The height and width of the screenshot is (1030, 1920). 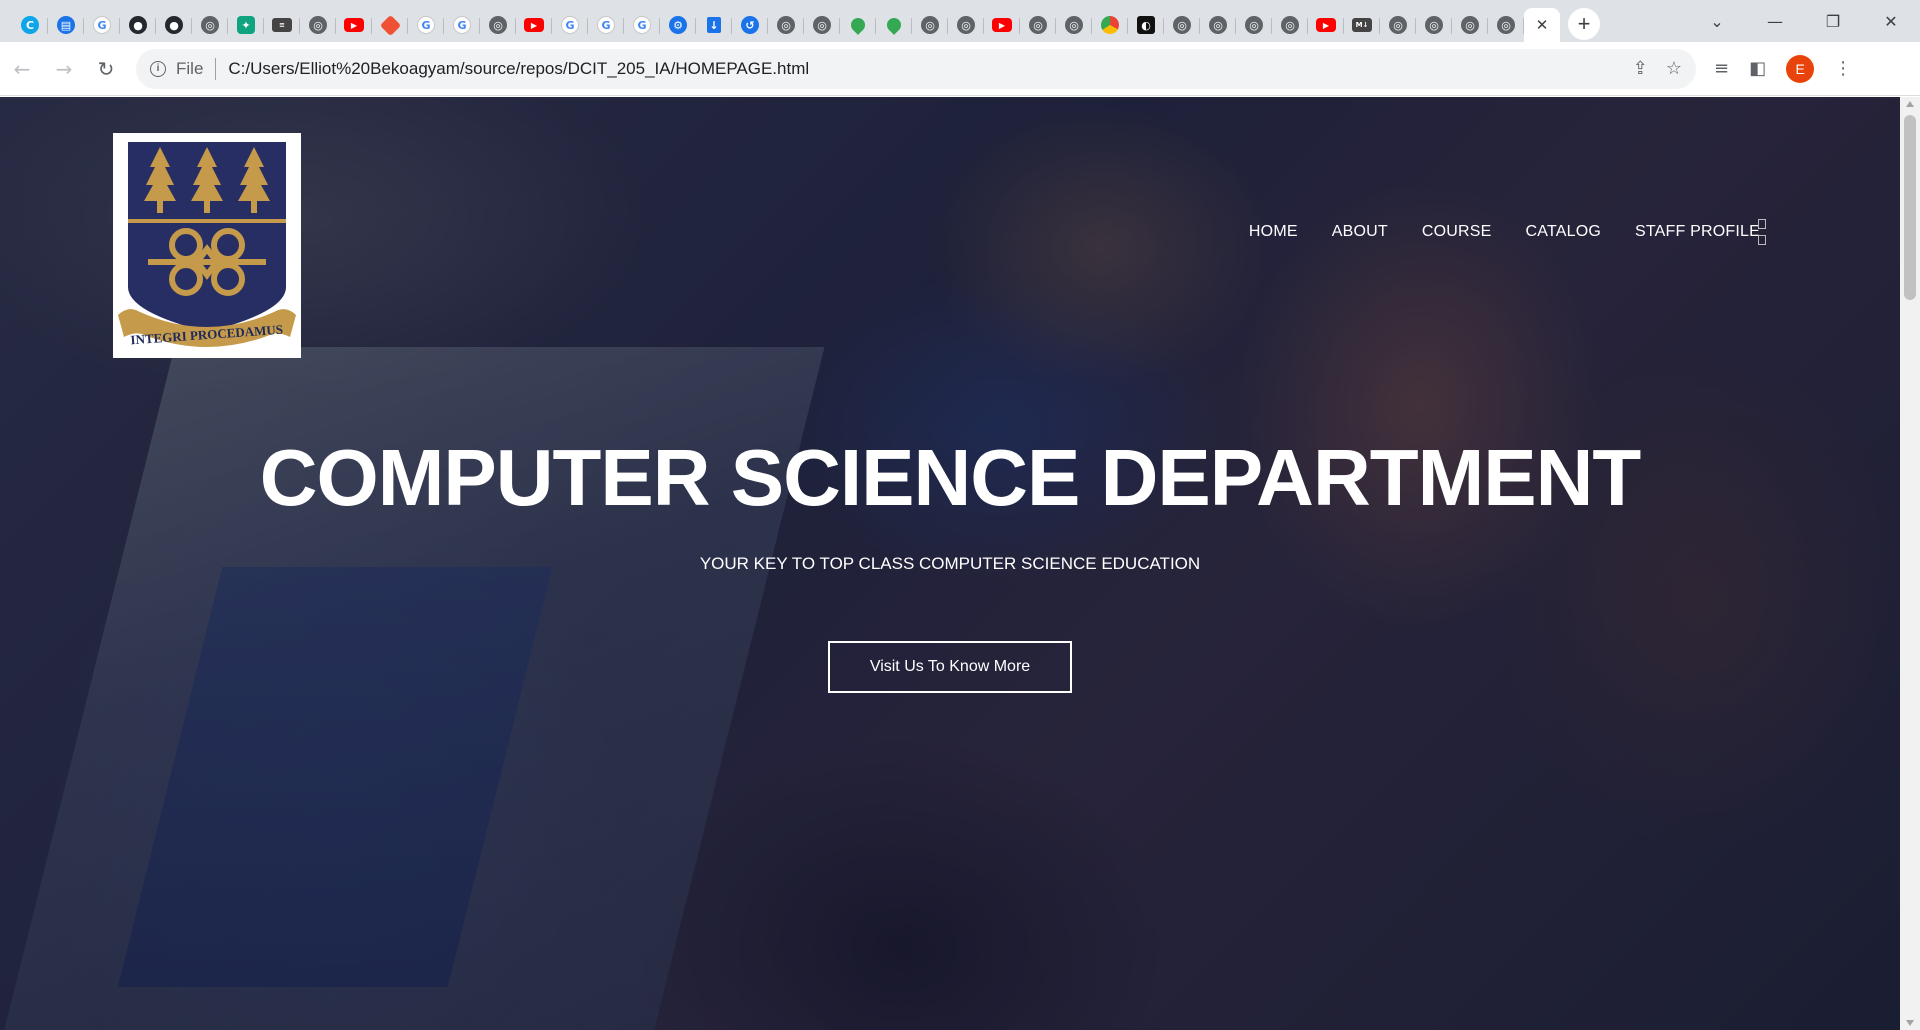 I want to click on window-controls: ⌄ — ❐ ✕, so click(x=1804, y=21).